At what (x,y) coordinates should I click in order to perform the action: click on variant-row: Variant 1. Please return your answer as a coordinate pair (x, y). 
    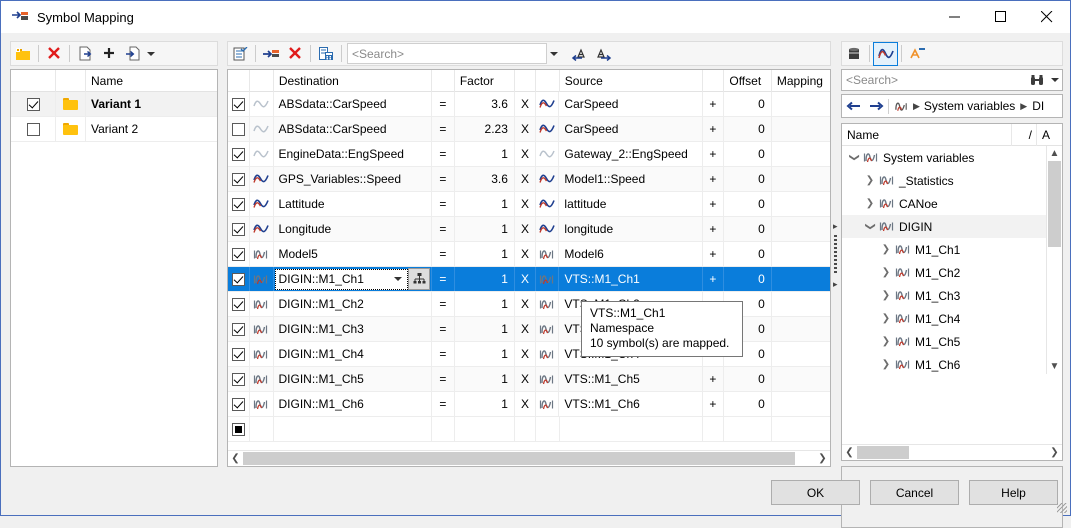
    Looking at the image, I should click on (114, 104).